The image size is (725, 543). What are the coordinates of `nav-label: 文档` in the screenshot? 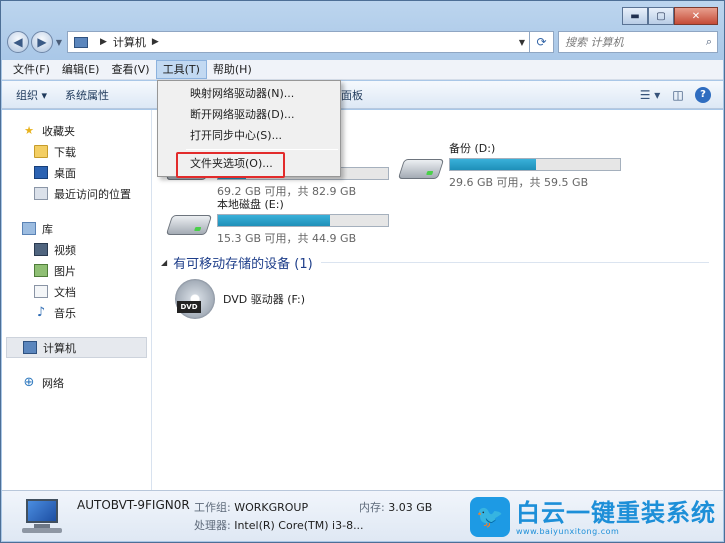 It's located at (65, 292).